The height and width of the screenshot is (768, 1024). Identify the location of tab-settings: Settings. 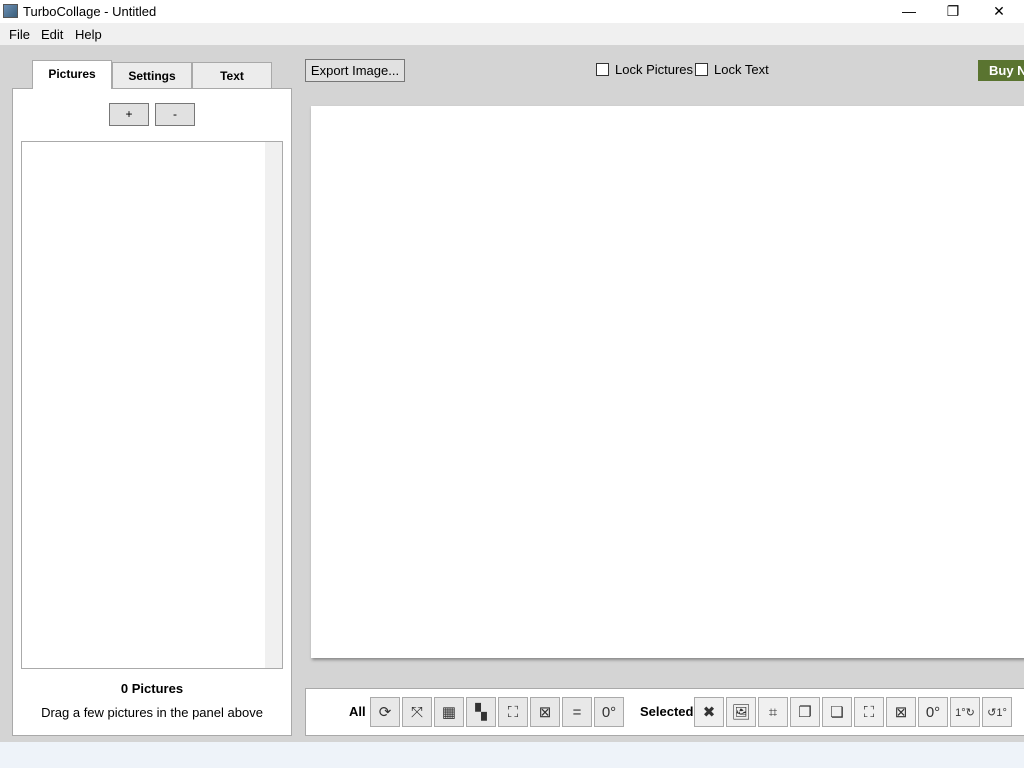
(152, 75).